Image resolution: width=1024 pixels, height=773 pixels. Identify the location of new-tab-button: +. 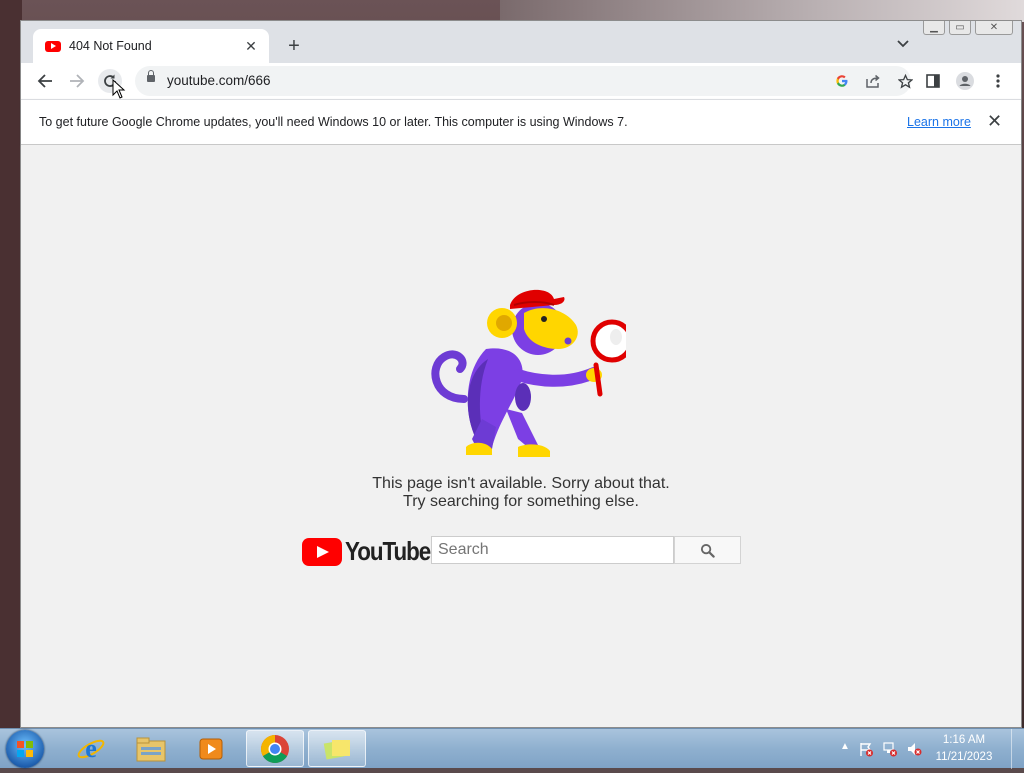
(294, 46).